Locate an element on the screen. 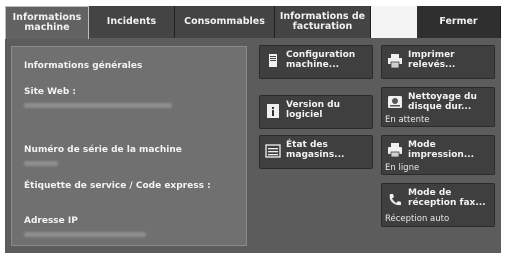 The image size is (506, 259). document-icon is located at coordinates (273, 61).